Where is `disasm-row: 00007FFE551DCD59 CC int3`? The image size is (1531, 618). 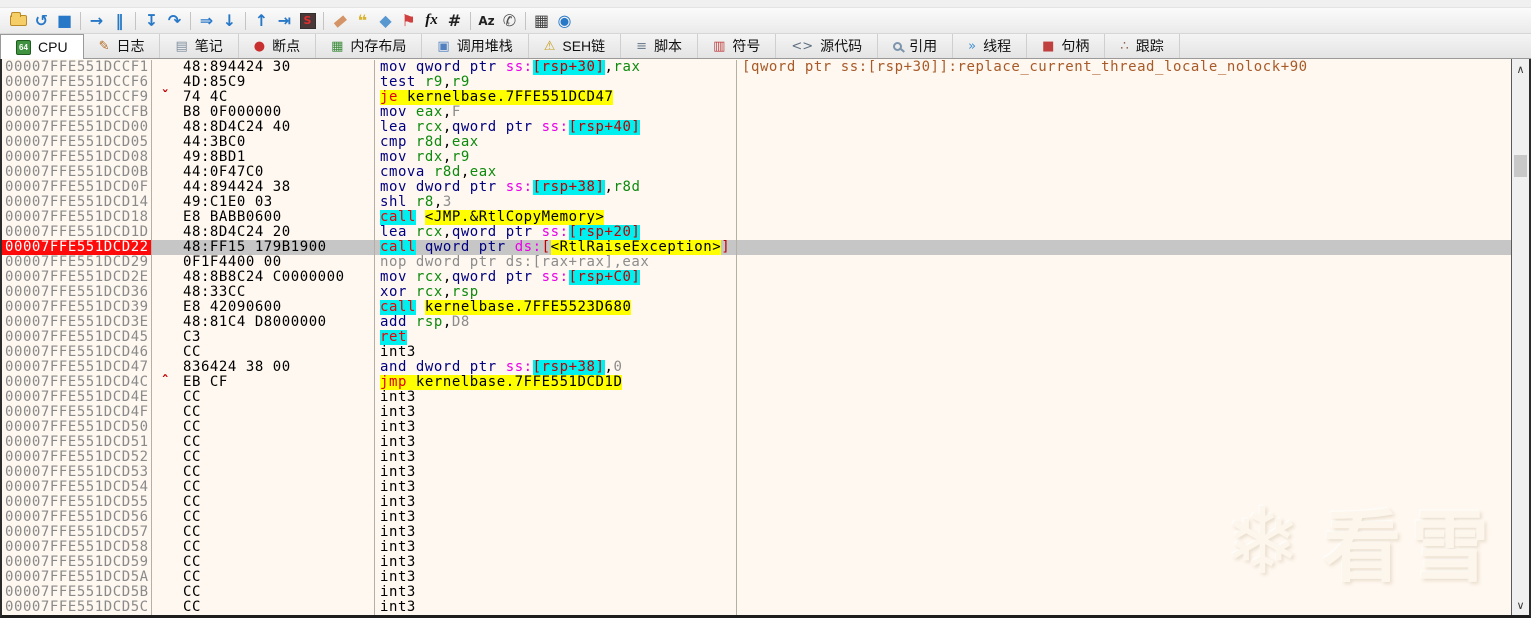 disasm-row: 00007FFE551DCD59 CC int3 is located at coordinates (756, 562).